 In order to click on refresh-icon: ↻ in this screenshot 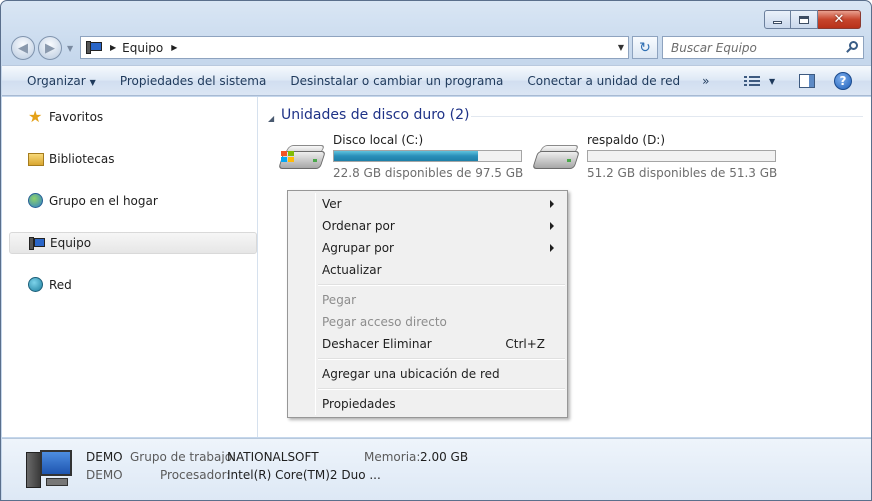, I will do `click(645, 47)`.